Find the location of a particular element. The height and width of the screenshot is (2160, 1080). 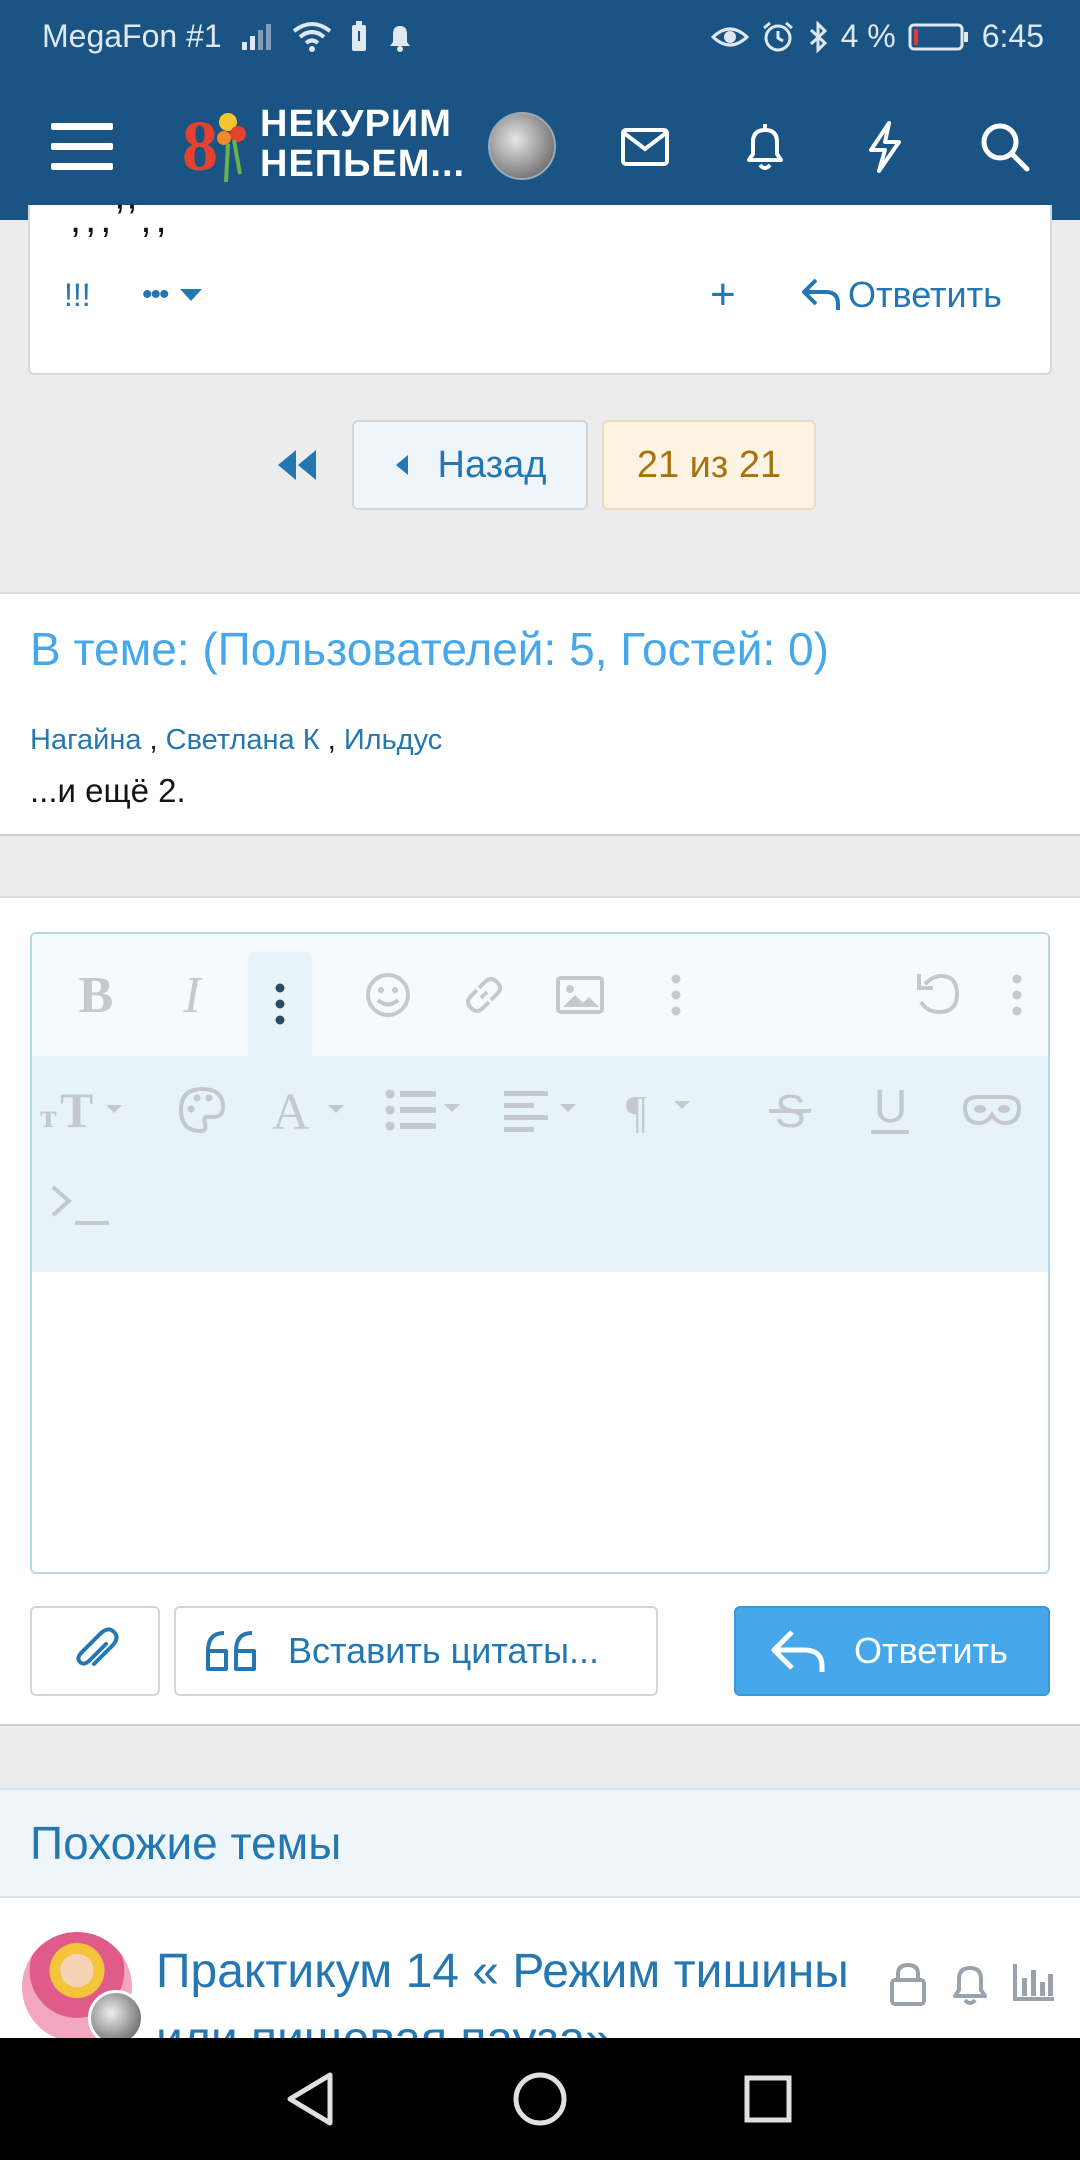

home-nav-button is located at coordinates (540, 2099).